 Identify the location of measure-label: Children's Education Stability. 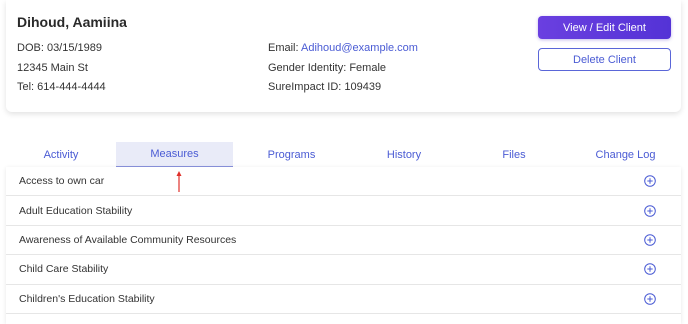
(87, 298).